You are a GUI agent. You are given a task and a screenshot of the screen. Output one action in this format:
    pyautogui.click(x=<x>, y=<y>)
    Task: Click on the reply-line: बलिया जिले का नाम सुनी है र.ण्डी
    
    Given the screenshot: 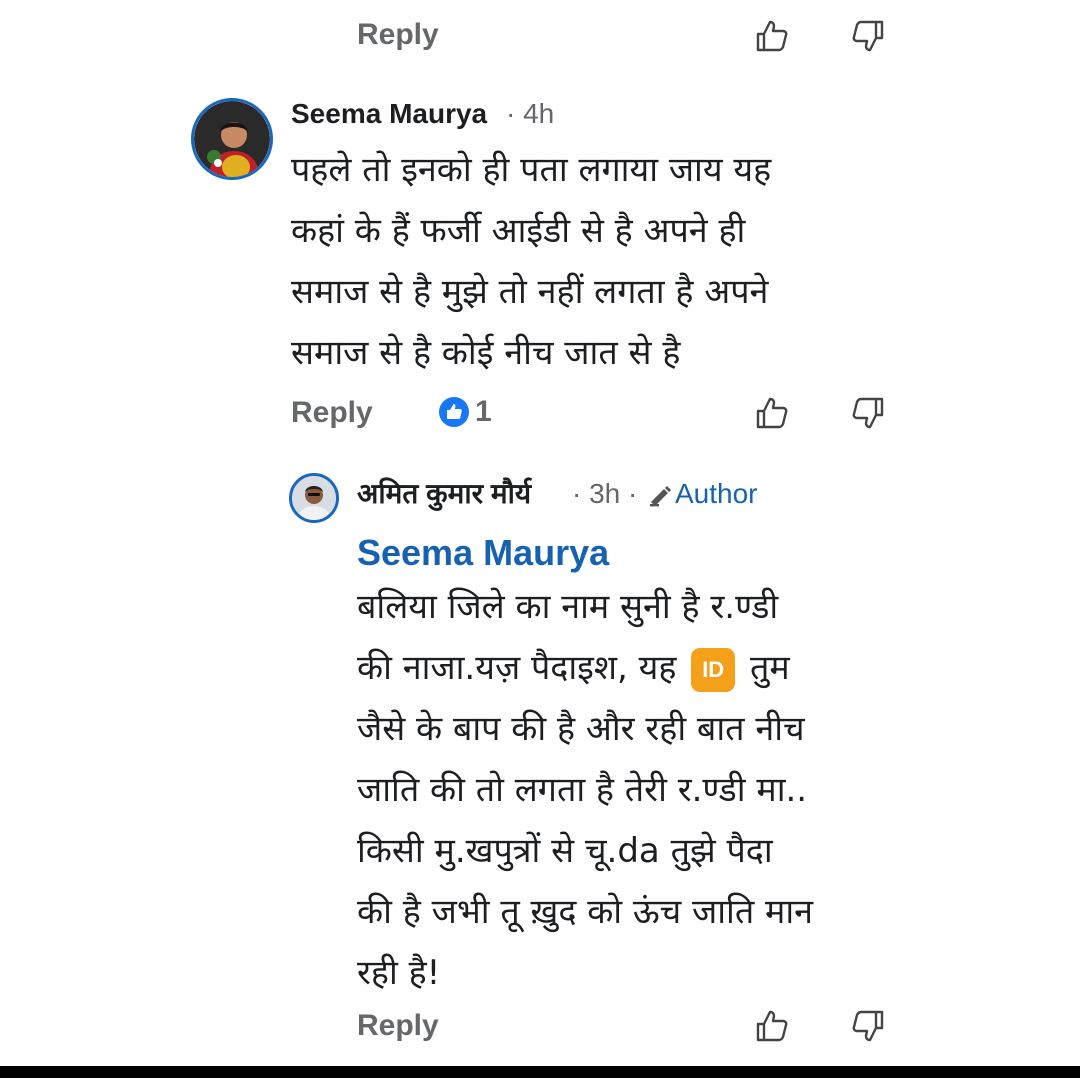 What is the action you would take?
    pyautogui.click(x=568, y=607)
    